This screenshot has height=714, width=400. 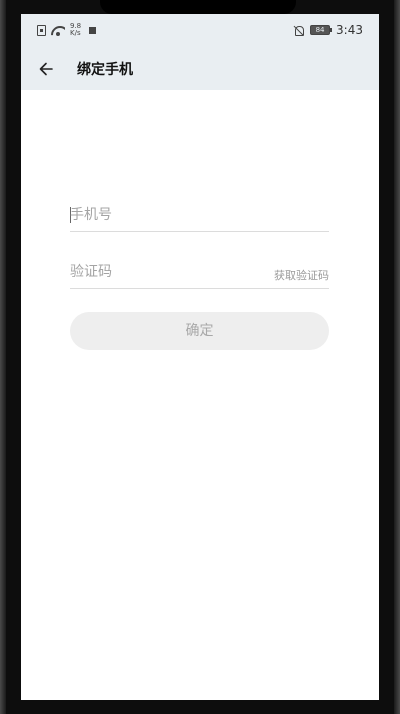 What do you see at coordinates (165, 215) in the screenshot?
I see `phone-input` at bounding box center [165, 215].